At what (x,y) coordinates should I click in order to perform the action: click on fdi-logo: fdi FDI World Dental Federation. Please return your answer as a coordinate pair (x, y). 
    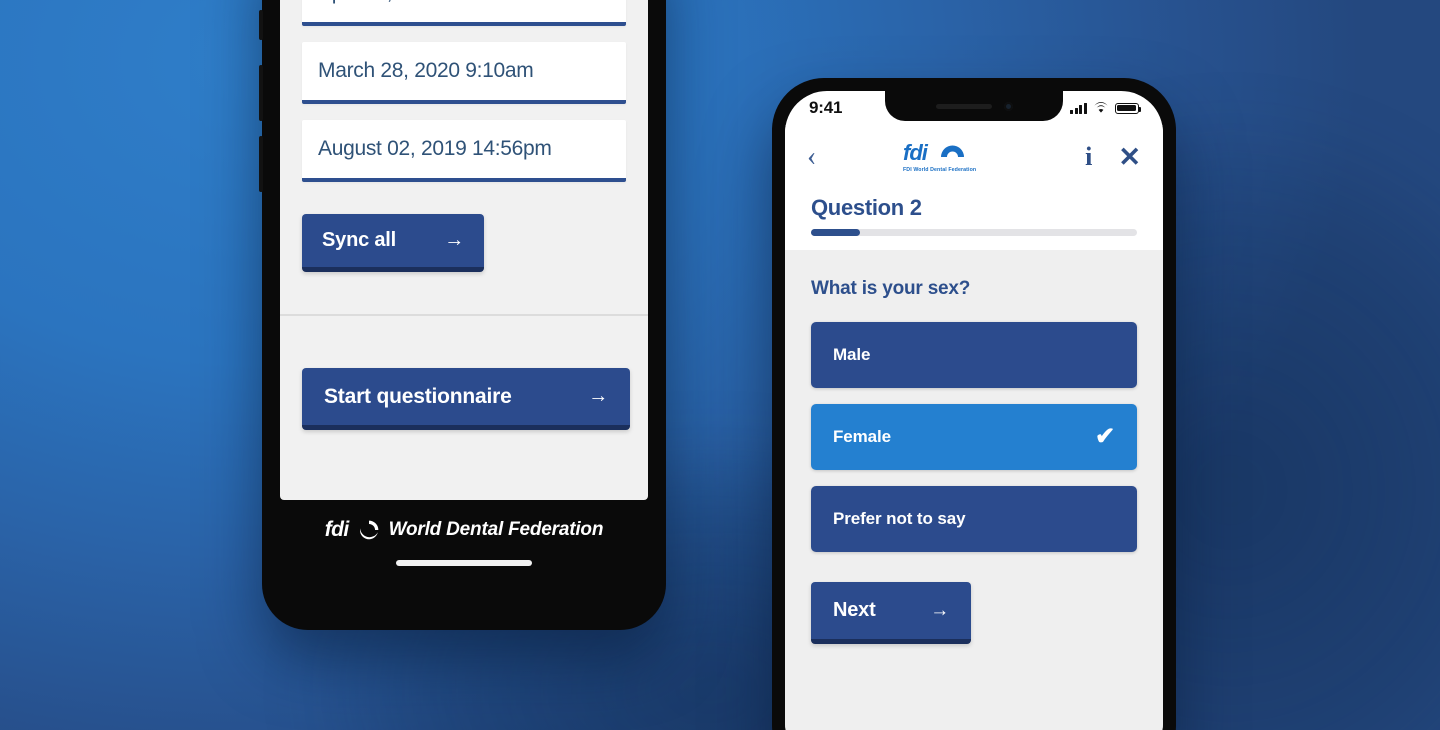
    Looking at the image, I should click on (950, 157).